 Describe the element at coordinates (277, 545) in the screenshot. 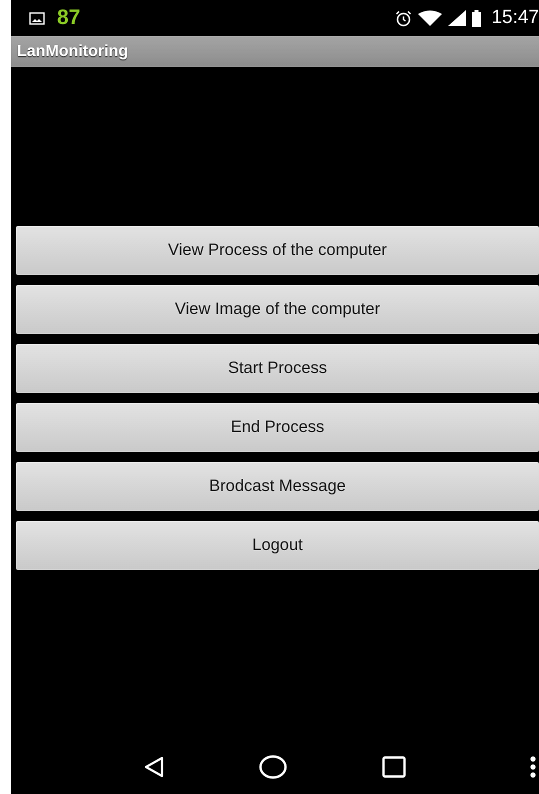

I see `menu-button: Logout` at that location.